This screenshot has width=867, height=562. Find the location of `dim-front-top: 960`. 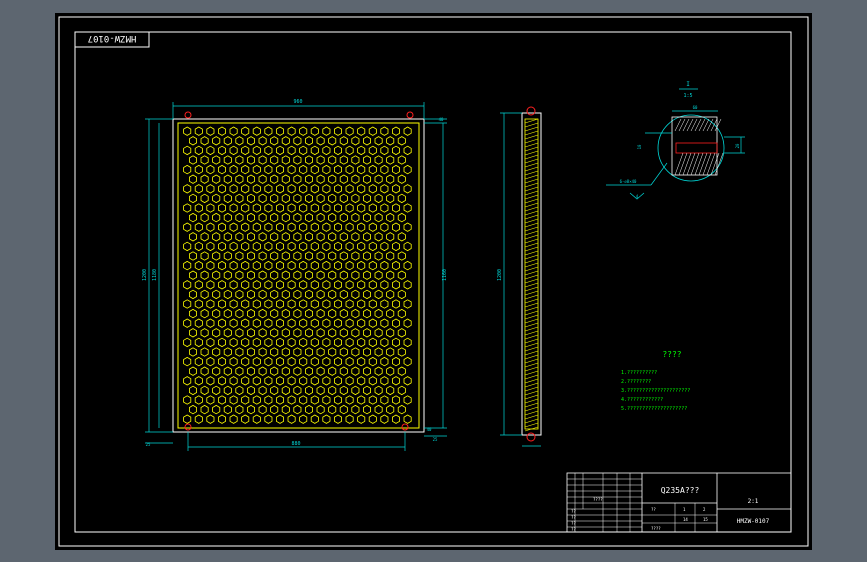

dim-front-top: 960 is located at coordinates (297, 102).